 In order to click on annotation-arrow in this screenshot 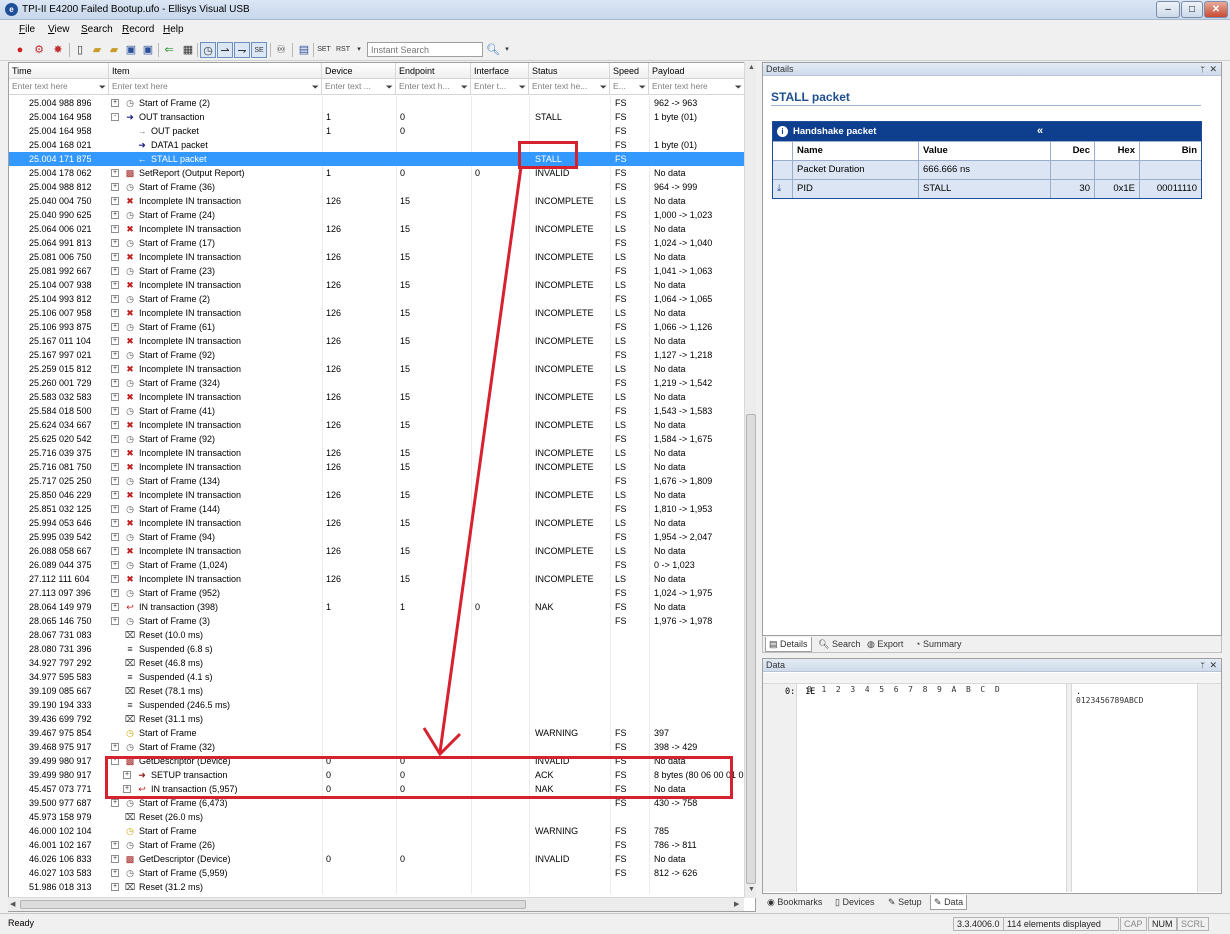, I will do `click(472, 461)`.